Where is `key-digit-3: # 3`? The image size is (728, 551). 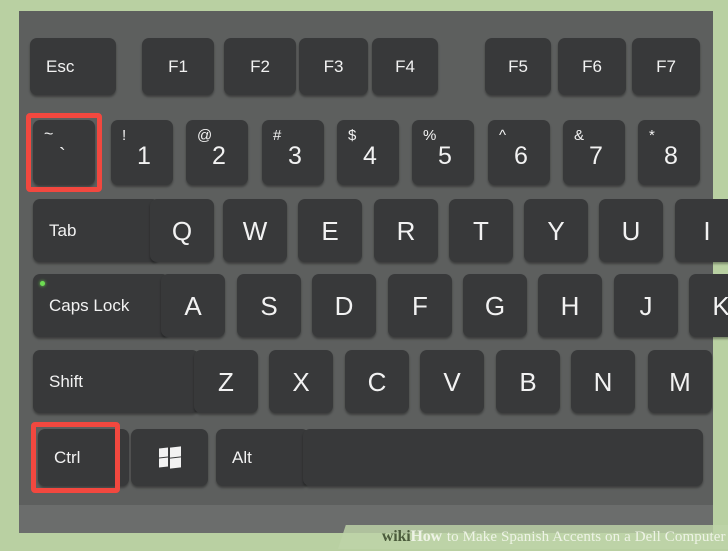
key-digit-3: # 3 is located at coordinates (293, 152).